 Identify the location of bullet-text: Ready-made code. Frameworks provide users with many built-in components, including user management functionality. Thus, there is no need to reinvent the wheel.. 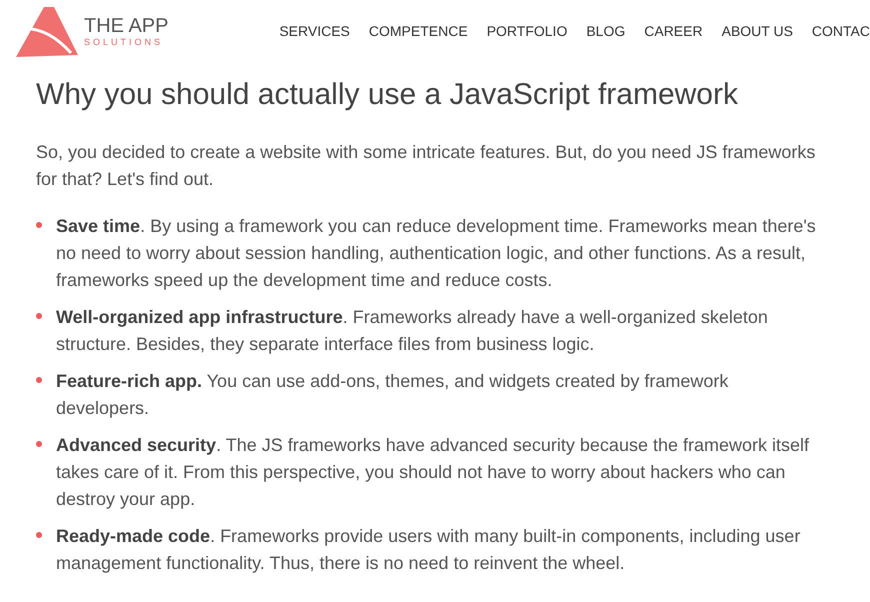
(429, 550).